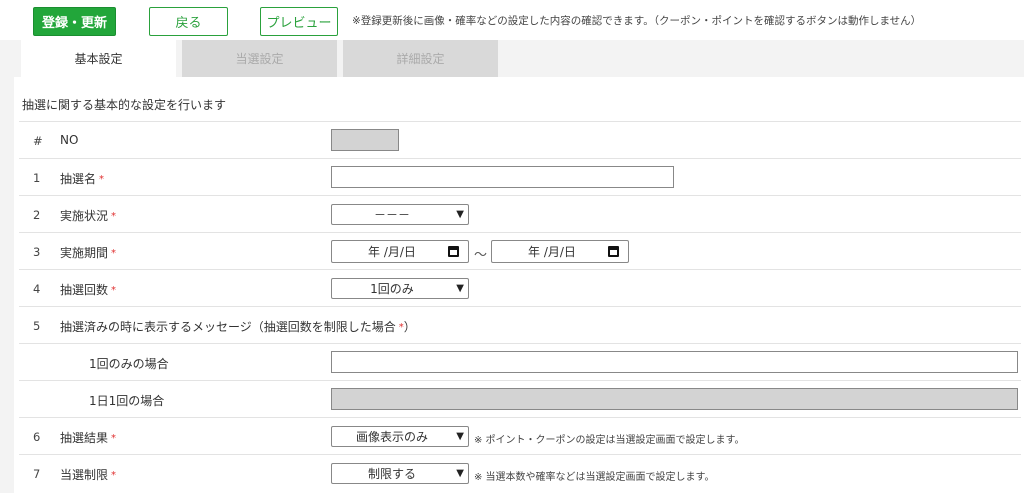 This screenshot has height=493, width=1024. Describe the element at coordinates (37, 474) in the screenshot. I see `row-number: 7` at that location.